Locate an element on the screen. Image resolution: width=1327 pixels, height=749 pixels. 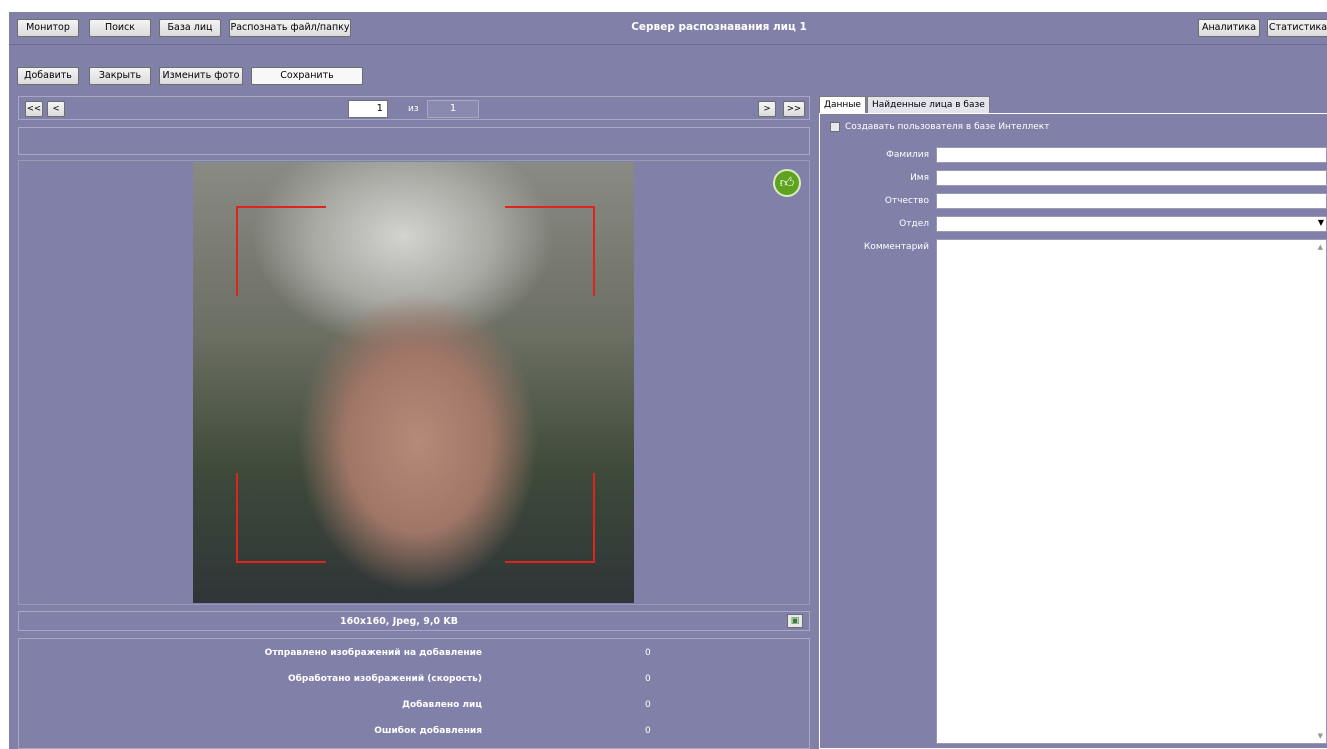
name-label: Имя is located at coordinates (919, 178).